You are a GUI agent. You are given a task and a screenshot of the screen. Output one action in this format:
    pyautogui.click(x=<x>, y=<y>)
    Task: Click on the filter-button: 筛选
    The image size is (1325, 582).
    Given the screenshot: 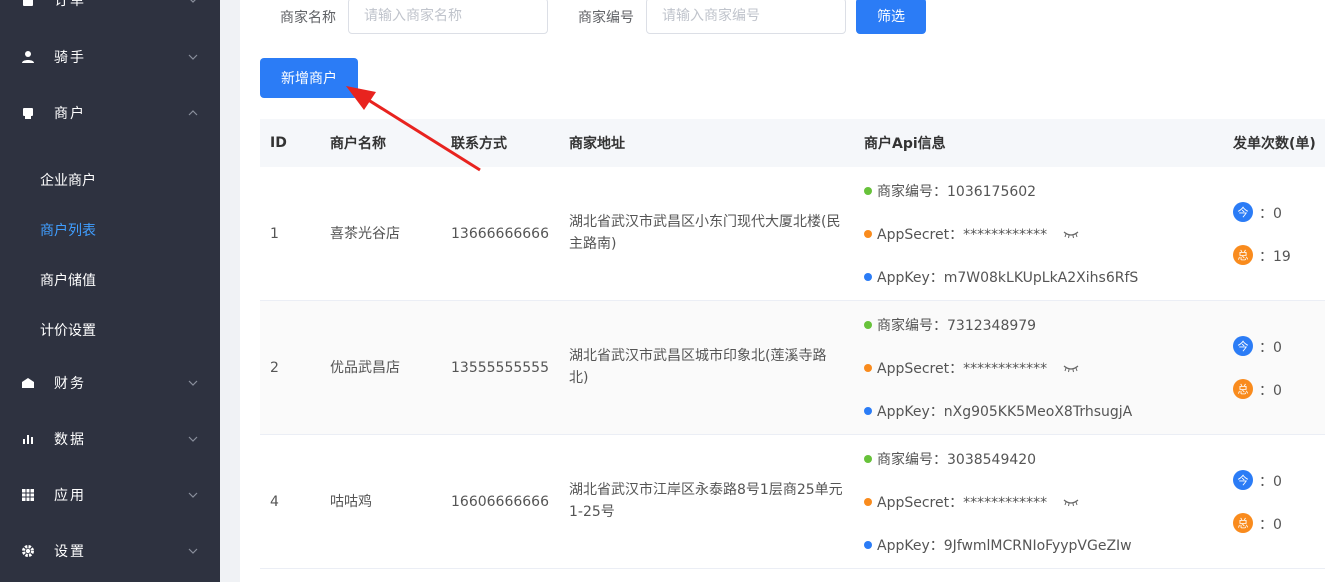 What is the action you would take?
    pyautogui.click(x=891, y=17)
    